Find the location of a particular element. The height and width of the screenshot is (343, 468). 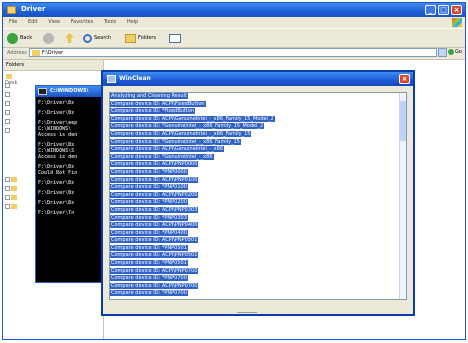

search-icon is located at coordinates (87, 38).